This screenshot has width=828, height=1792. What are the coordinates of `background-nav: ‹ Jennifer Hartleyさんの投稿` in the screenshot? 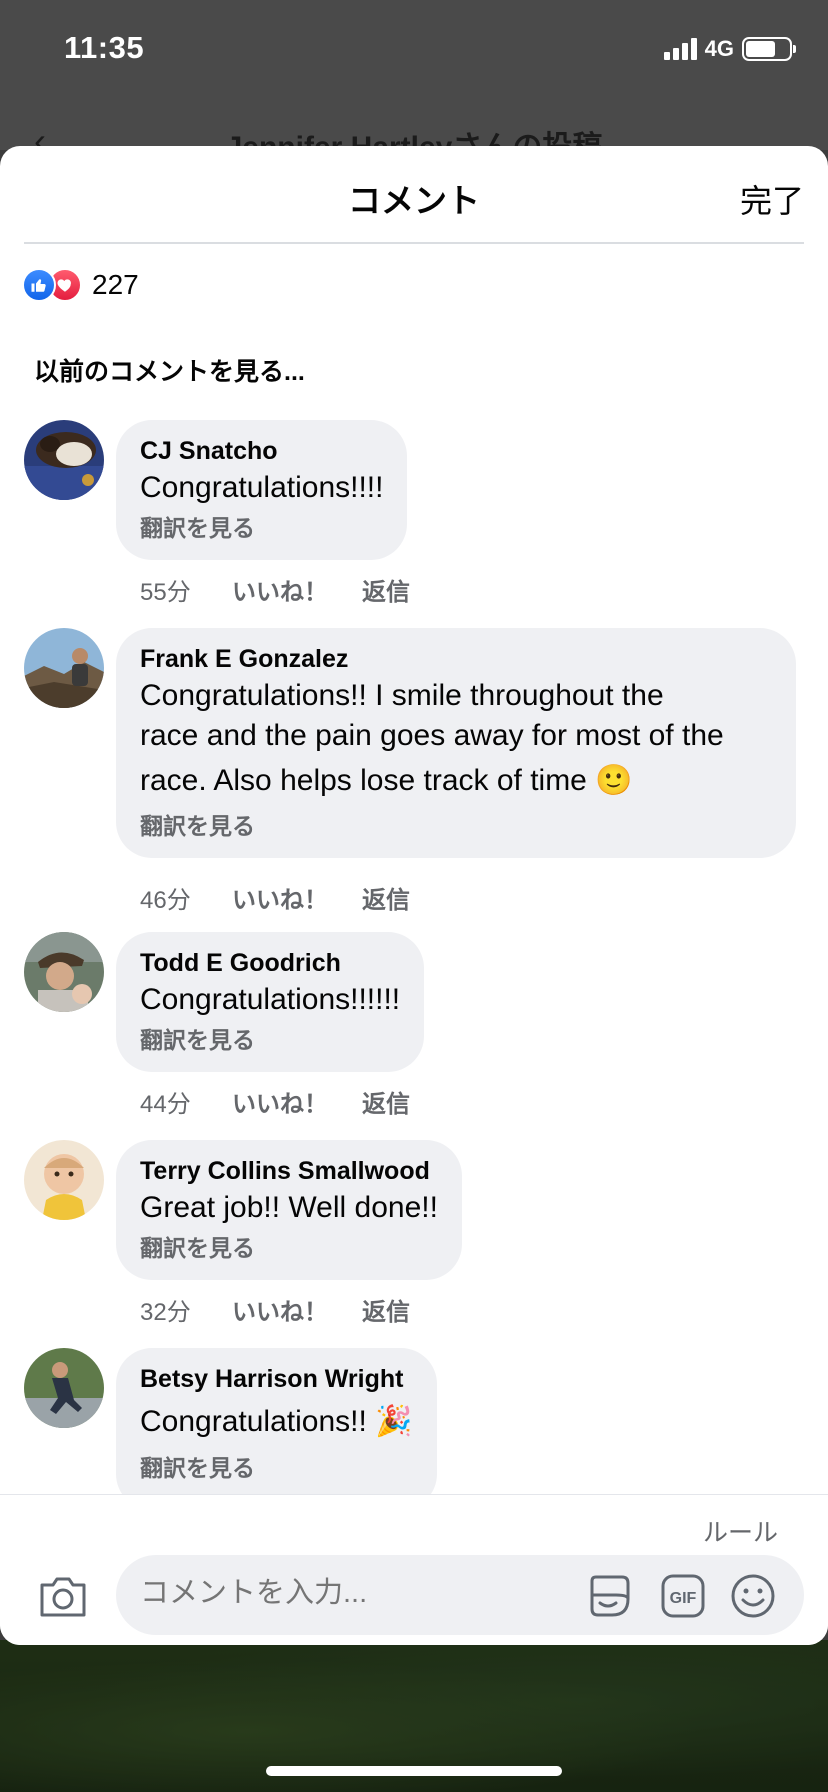 It's located at (414, 137).